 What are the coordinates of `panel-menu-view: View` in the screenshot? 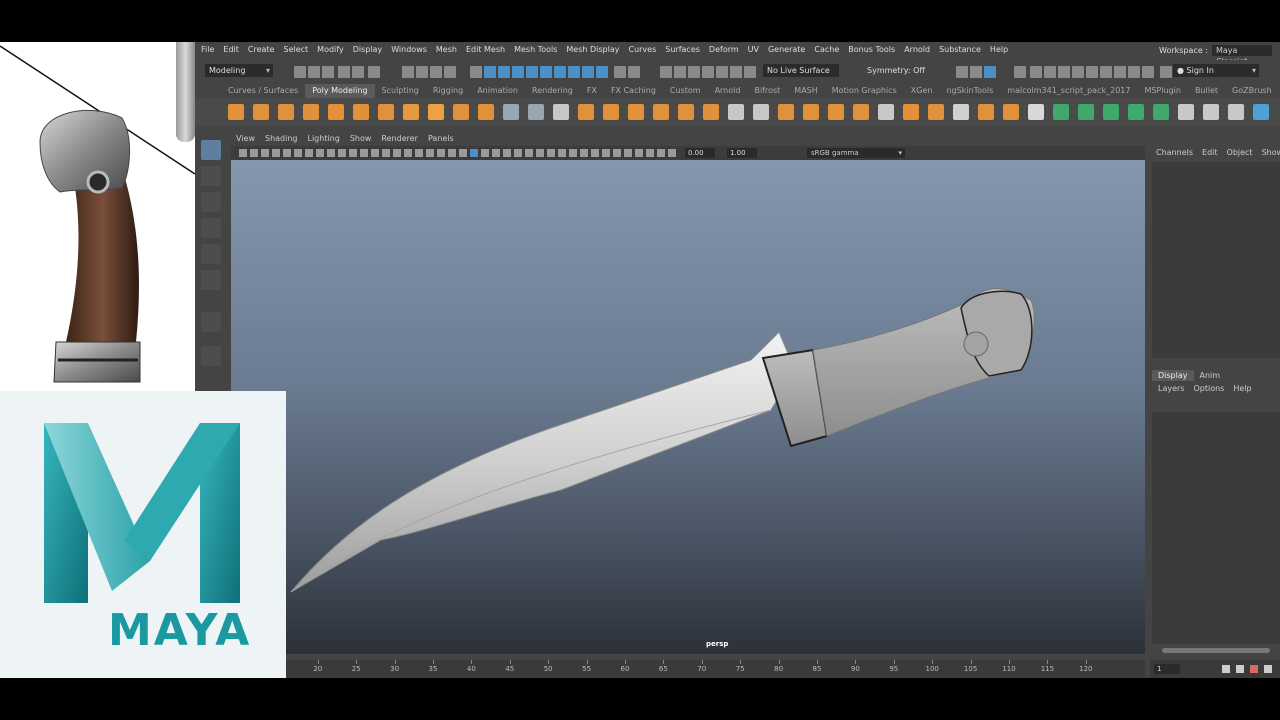 It's located at (245, 140).